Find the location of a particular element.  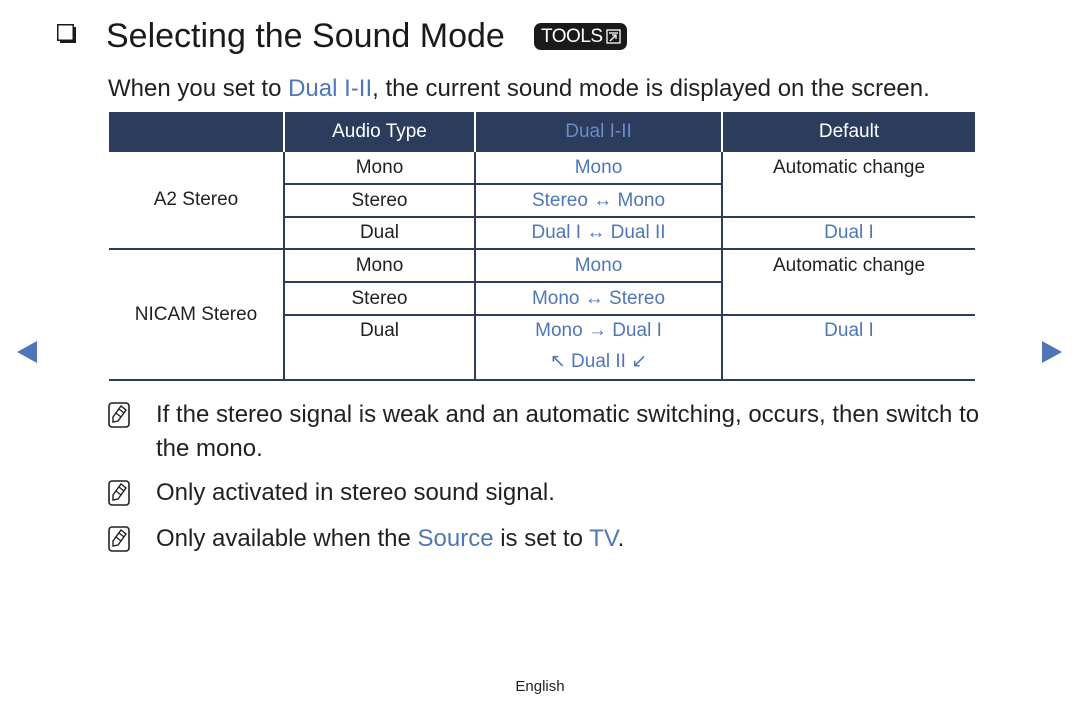

note-text: Only activated in stereo sound signal. is located at coordinates (355, 492).